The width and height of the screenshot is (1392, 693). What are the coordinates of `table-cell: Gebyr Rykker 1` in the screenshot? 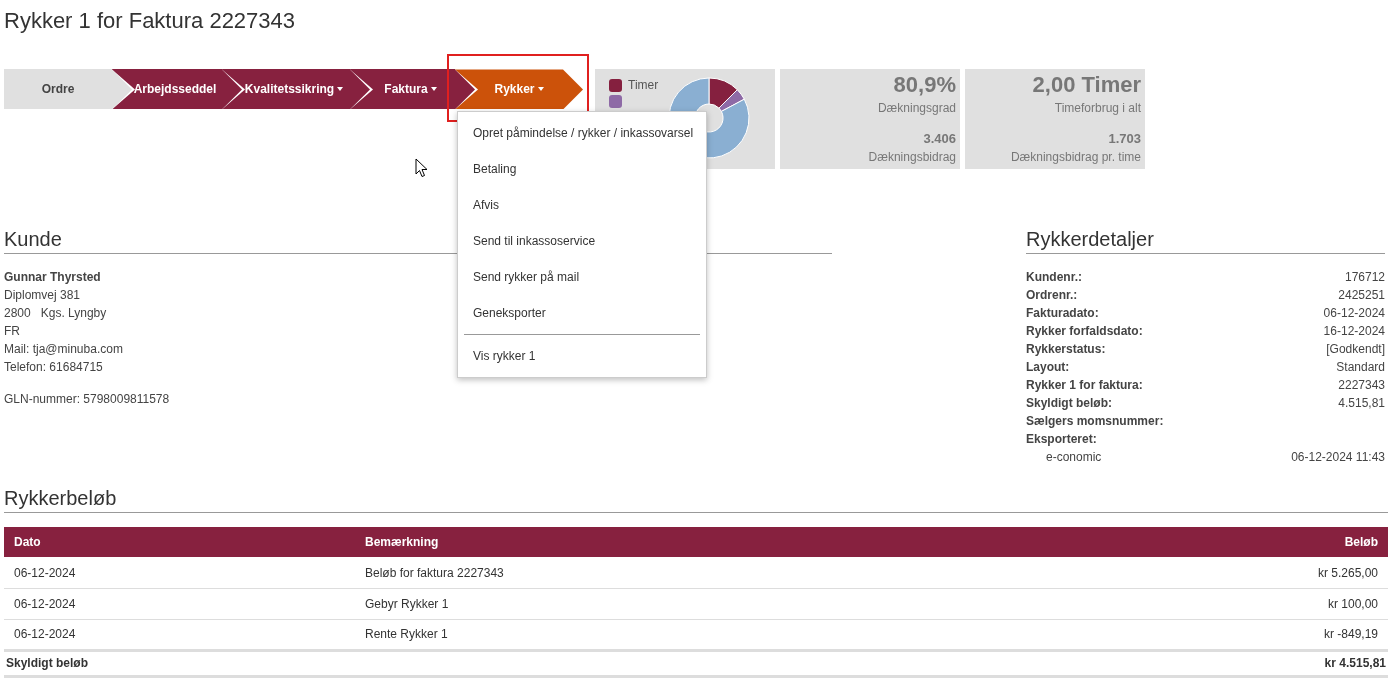 It's located at (698, 604).